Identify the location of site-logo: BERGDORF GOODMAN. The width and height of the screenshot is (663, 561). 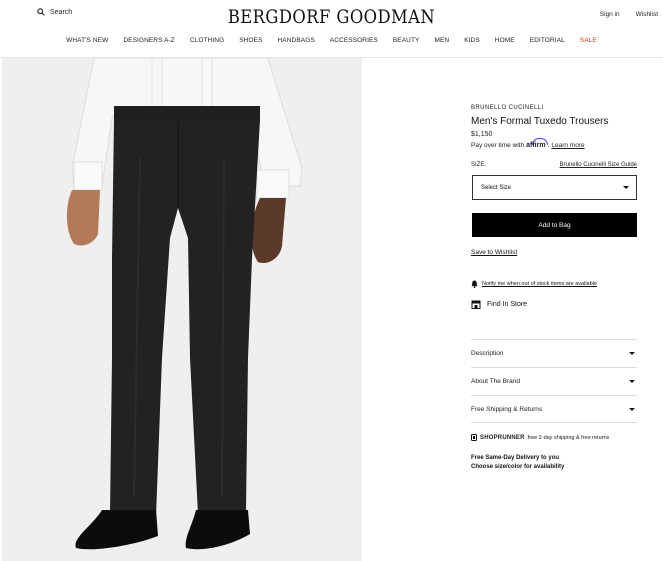
(331, 17).